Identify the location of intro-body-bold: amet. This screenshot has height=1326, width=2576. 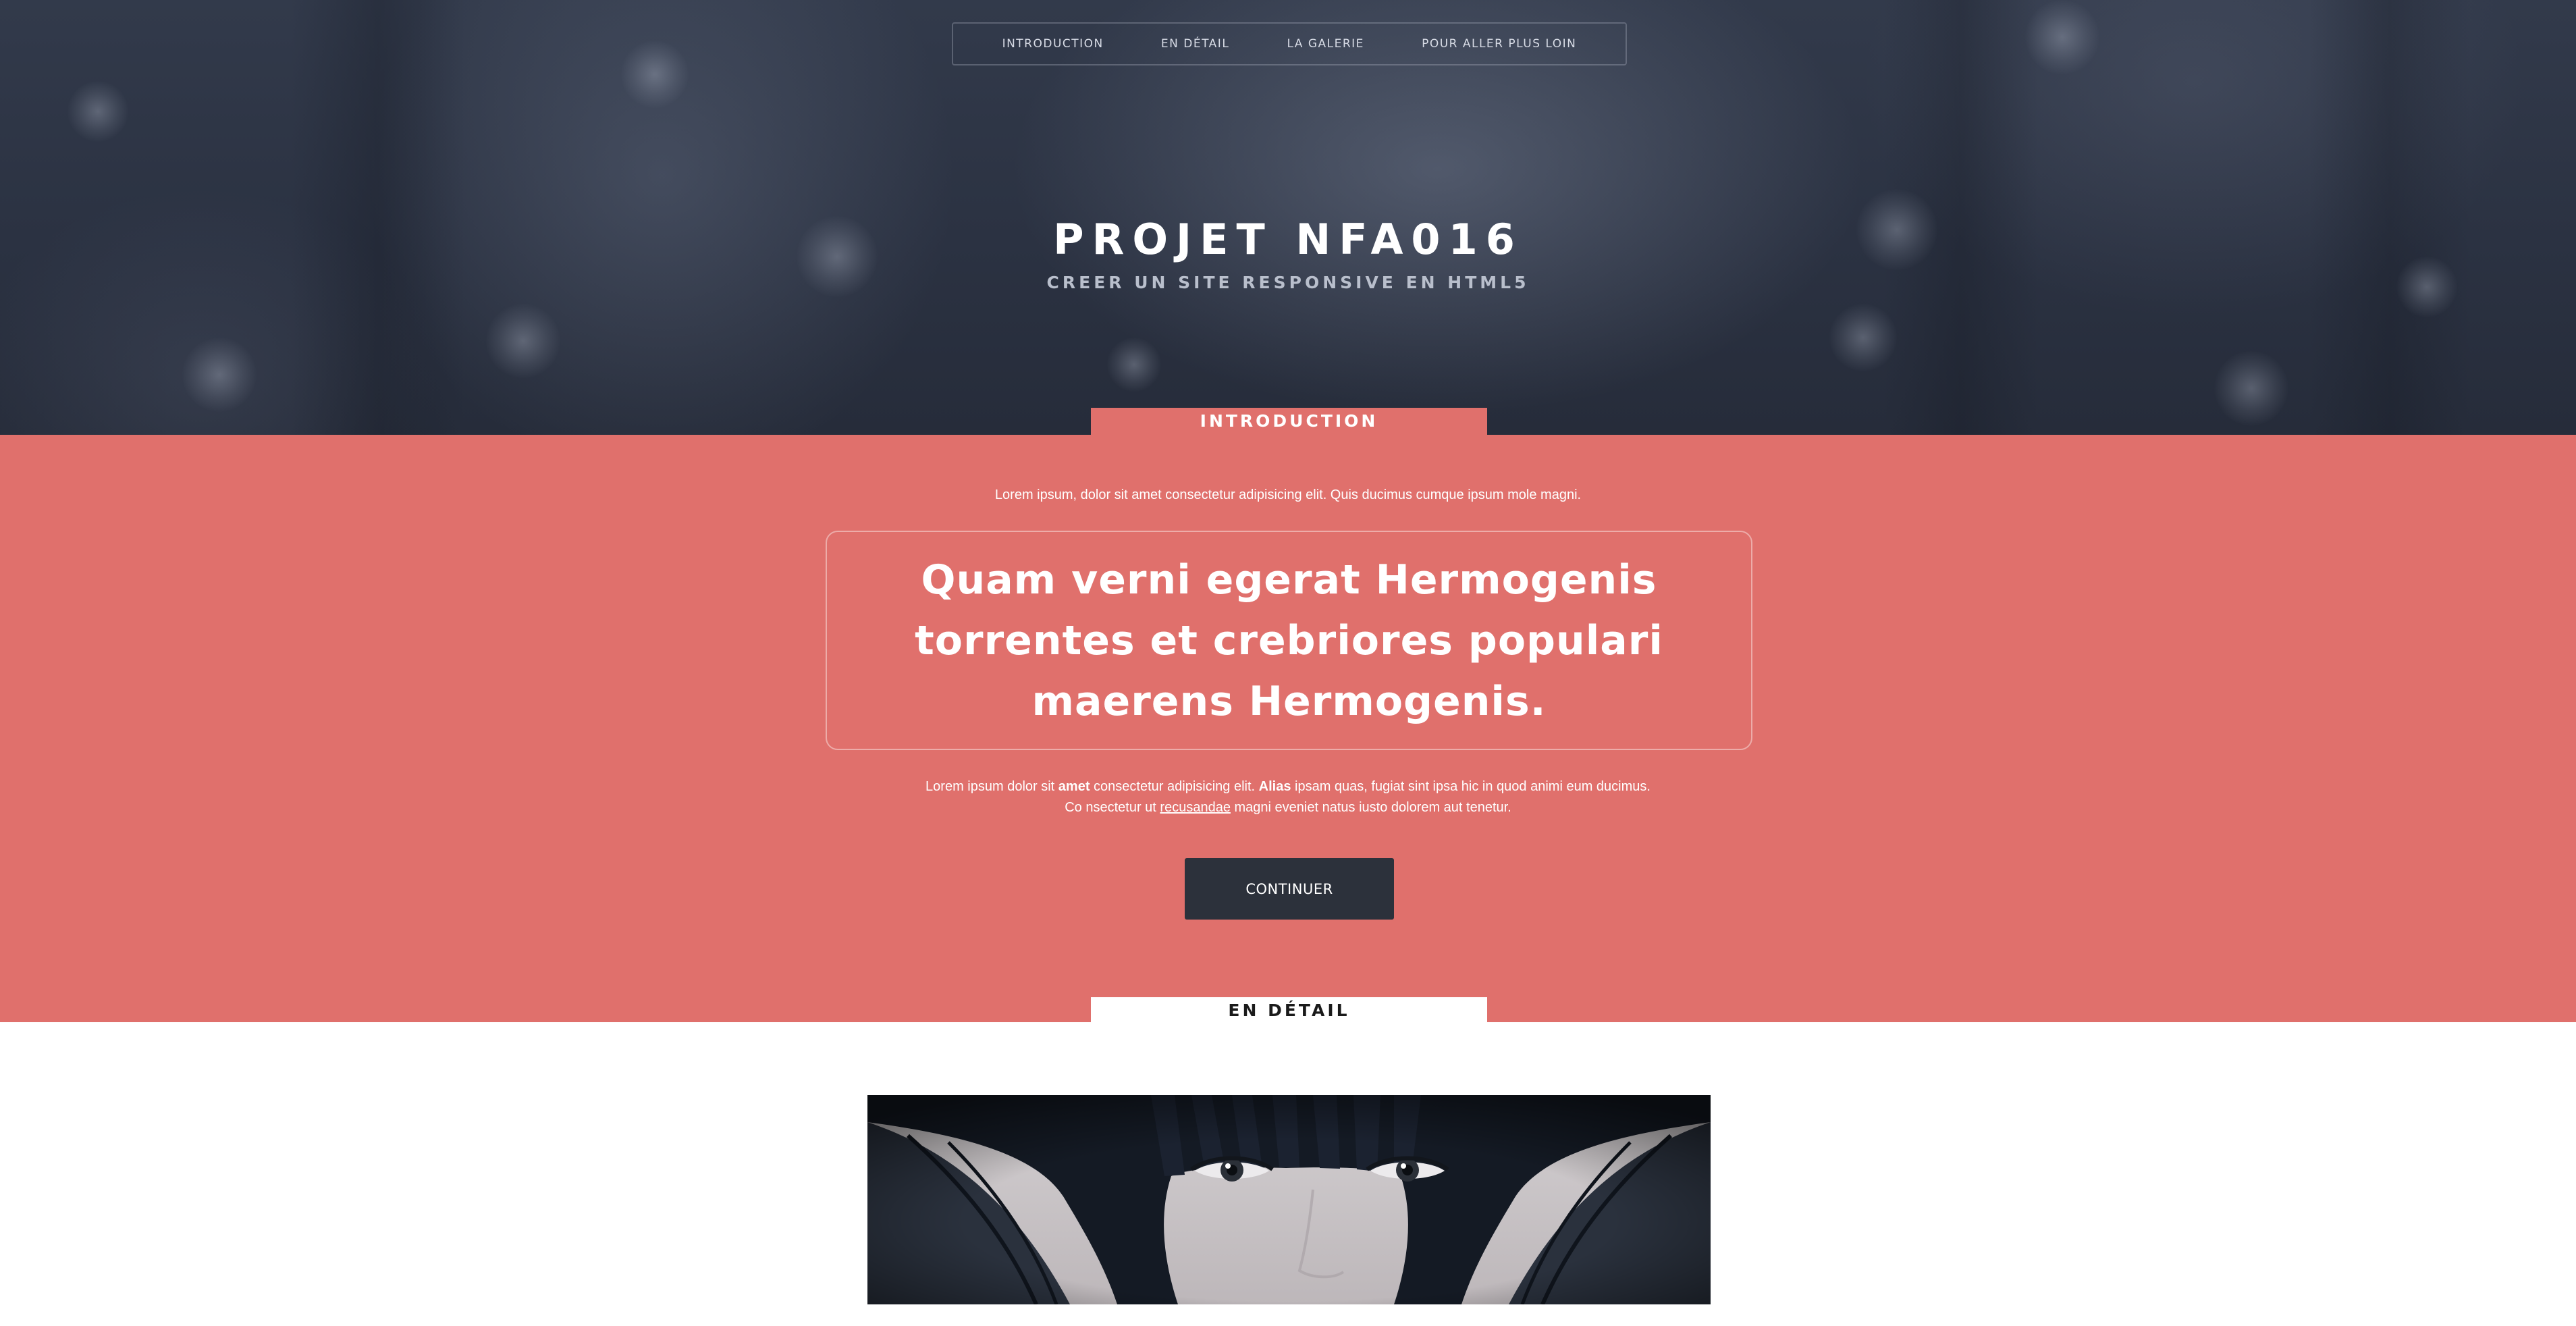
(1074, 786).